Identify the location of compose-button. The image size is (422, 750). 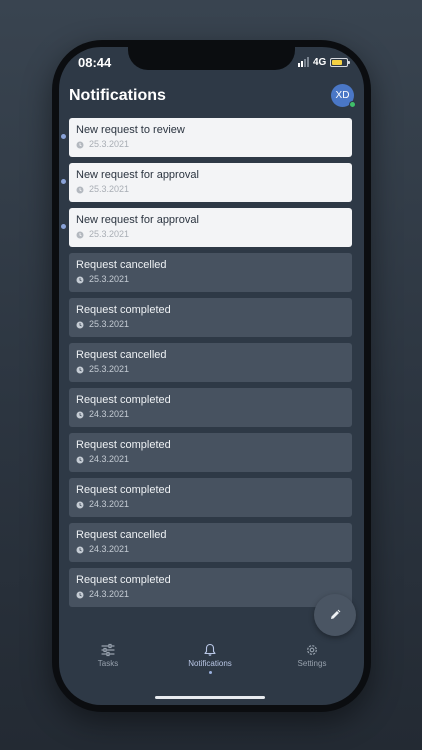
(335, 615).